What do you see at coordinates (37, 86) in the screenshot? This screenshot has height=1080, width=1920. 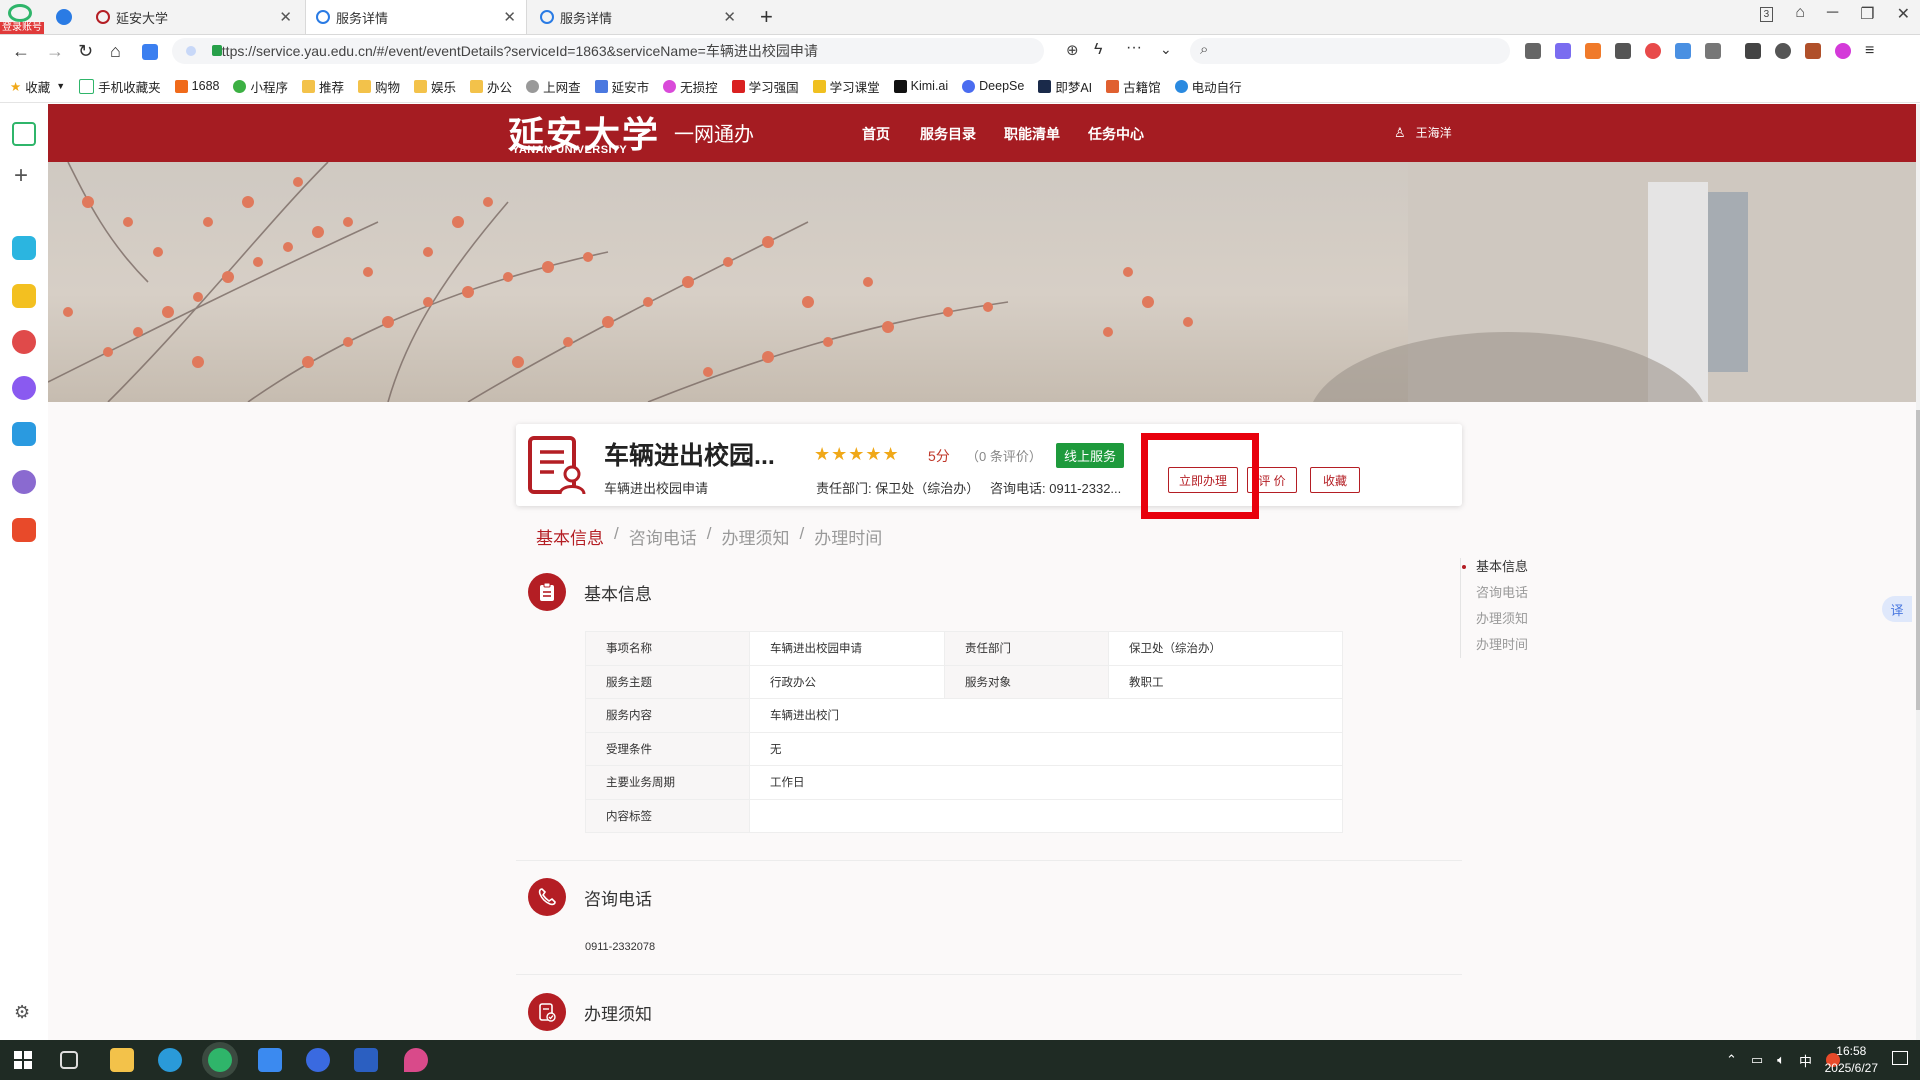 I see `bookmark-favorites: ★ 收藏 ▼` at bounding box center [37, 86].